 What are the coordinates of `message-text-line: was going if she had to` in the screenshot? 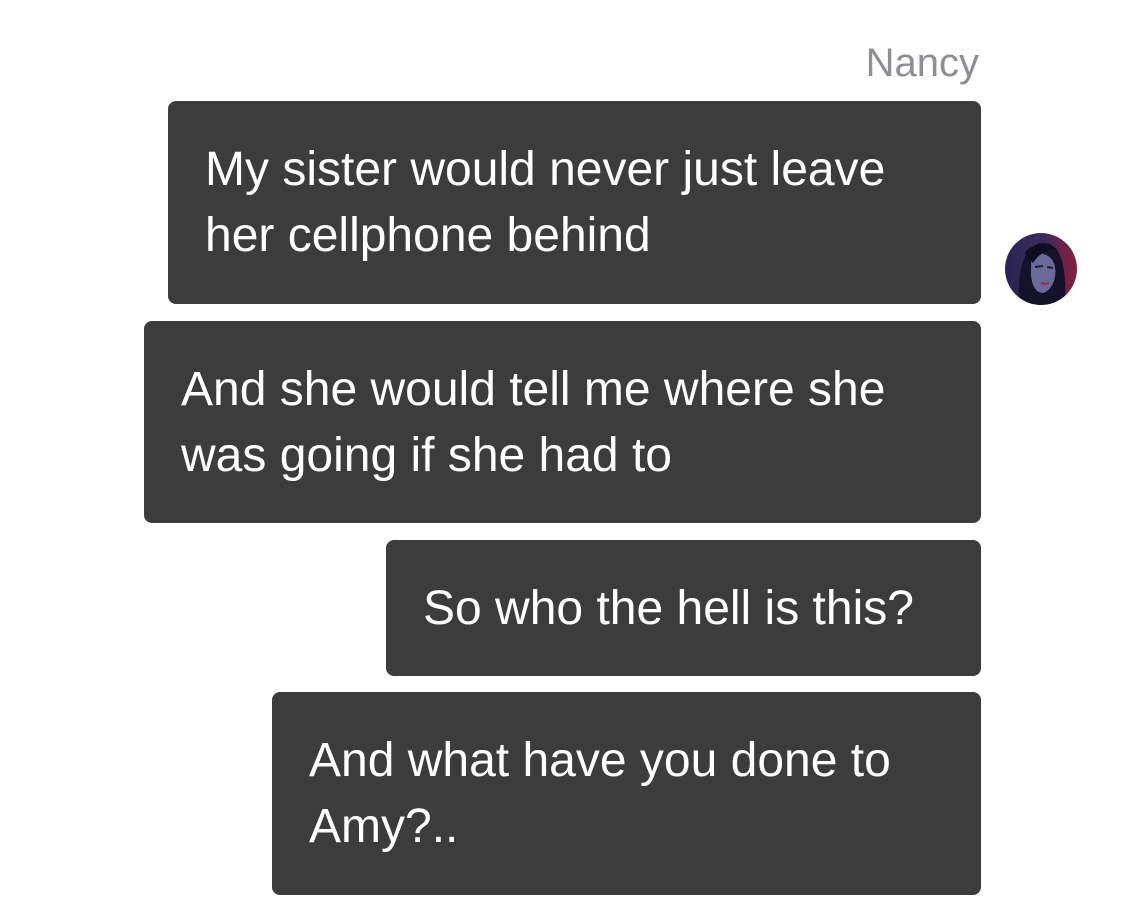 It's located at (426, 455).